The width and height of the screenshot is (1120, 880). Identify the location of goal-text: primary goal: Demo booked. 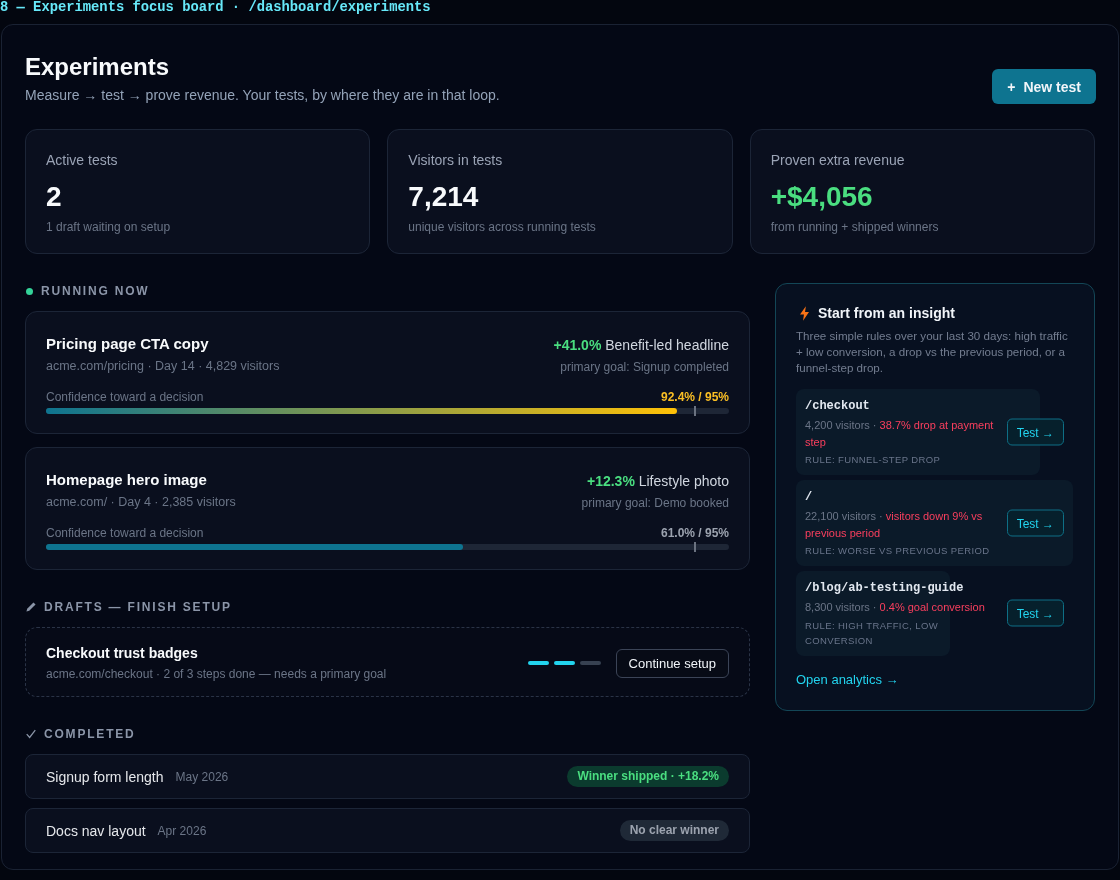
(655, 503).